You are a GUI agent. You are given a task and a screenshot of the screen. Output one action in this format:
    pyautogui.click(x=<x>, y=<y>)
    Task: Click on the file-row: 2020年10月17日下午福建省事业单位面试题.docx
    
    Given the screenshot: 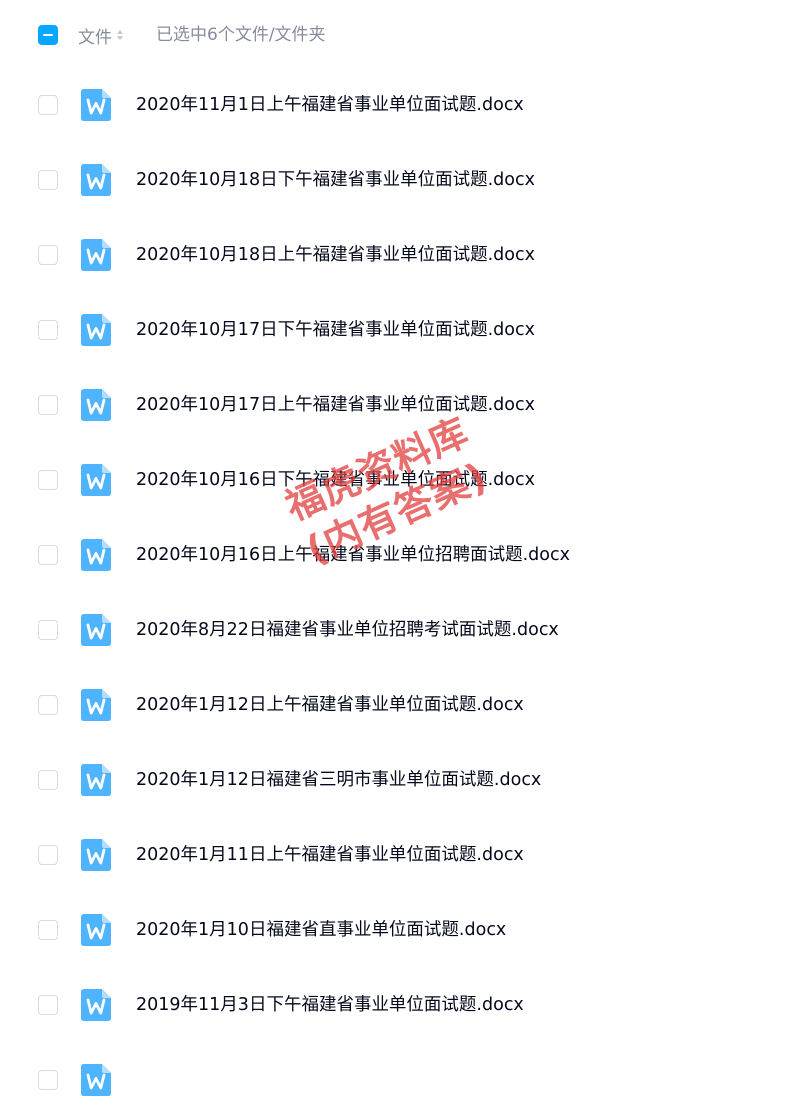 What is the action you would take?
    pyautogui.click(x=400, y=329)
    